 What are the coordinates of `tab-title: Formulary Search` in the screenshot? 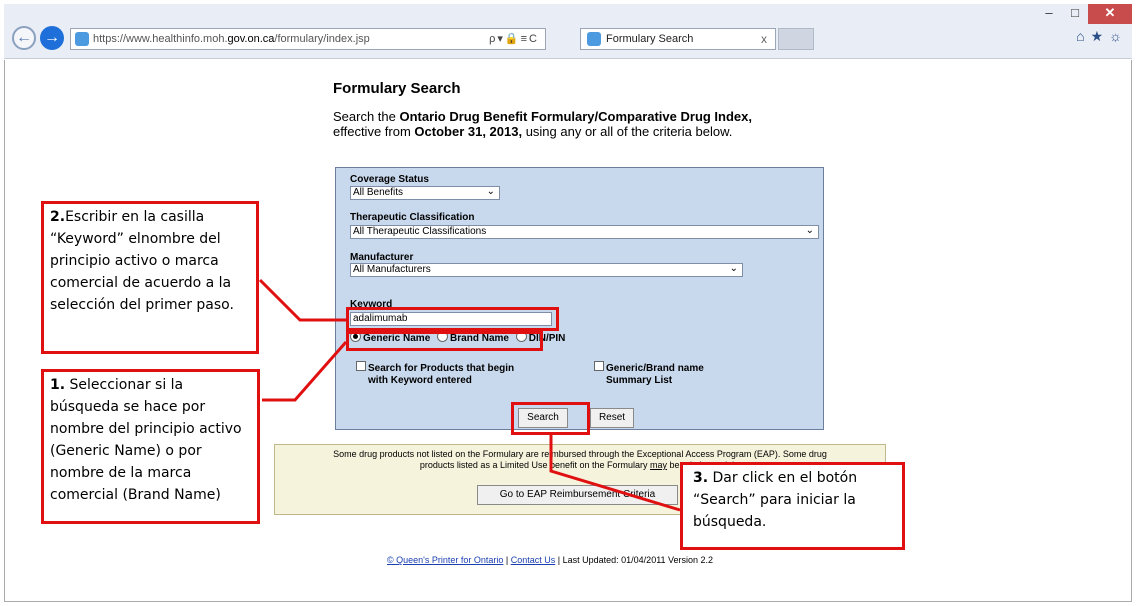 It's located at (650, 39).